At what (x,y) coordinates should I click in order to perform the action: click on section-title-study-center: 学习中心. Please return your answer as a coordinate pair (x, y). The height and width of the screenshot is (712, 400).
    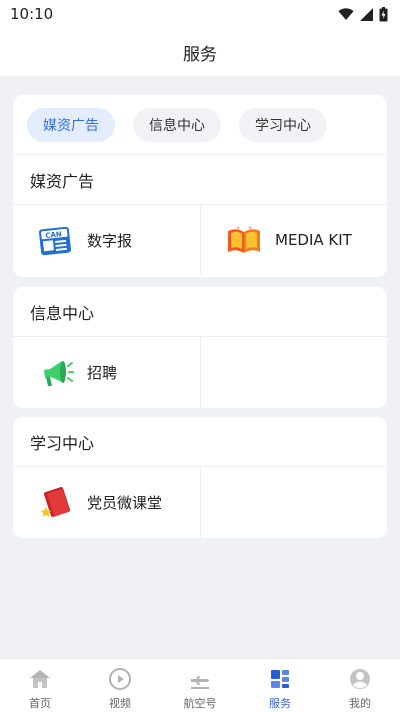
    Looking at the image, I should click on (200, 442).